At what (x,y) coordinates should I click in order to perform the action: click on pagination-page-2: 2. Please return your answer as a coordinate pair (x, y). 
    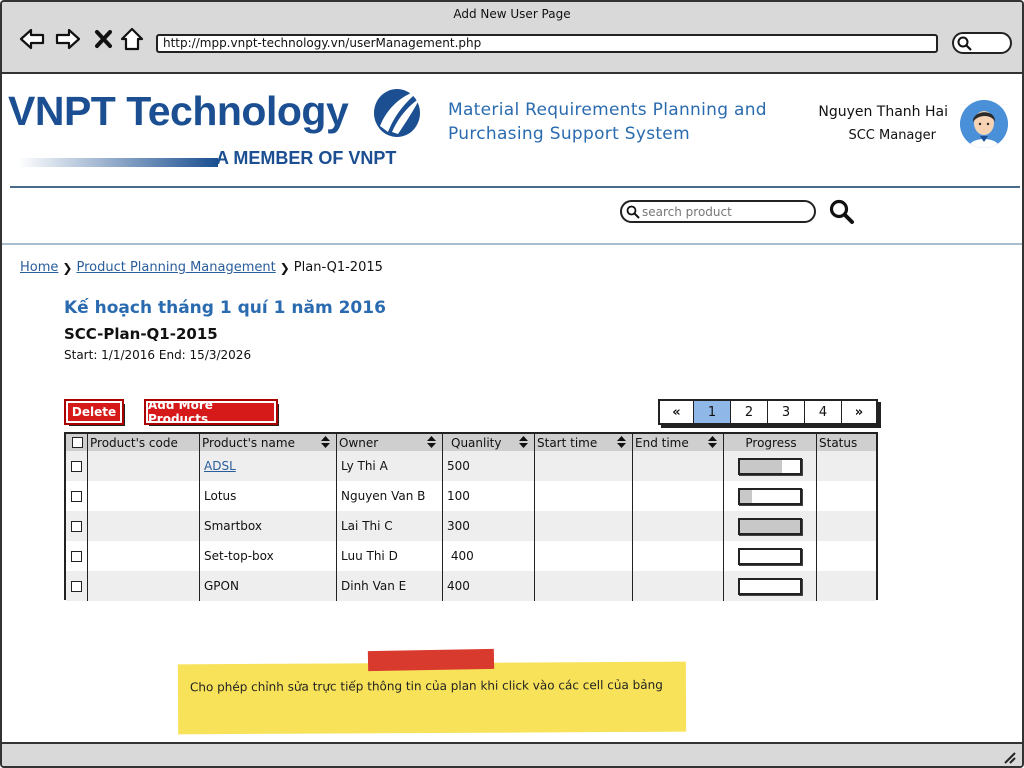
    Looking at the image, I should click on (749, 412).